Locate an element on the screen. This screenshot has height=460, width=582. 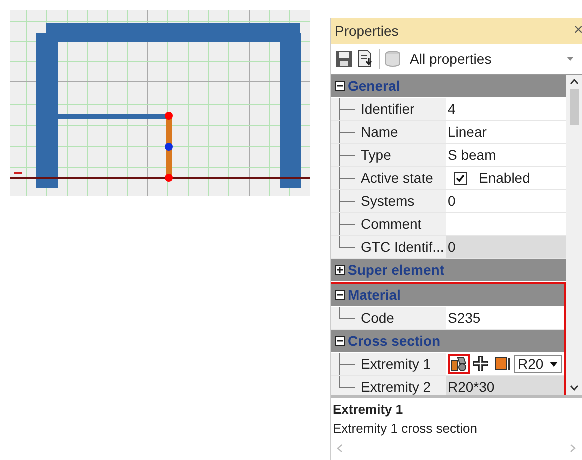
property-label: Extremity 2 is located at coordinates (396, 387).